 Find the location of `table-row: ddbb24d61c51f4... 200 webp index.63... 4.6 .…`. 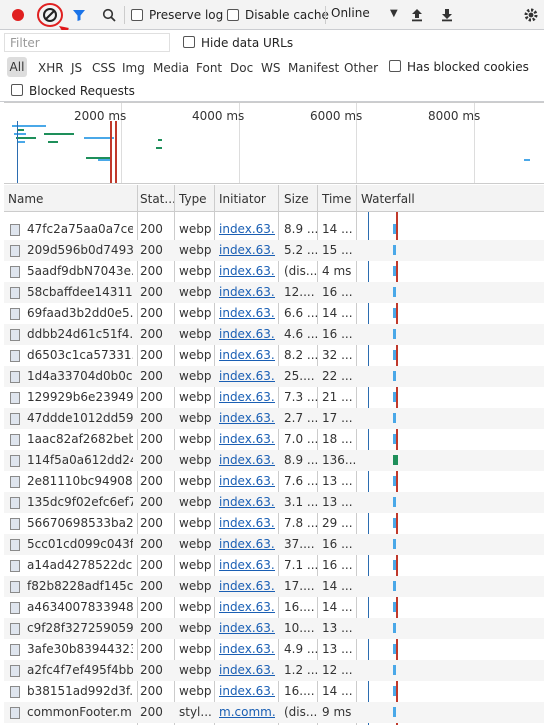

table-row: ddbb24d61c51f4... 200 webp index.63... 4.6 .… is located at coordinates (274, 334).